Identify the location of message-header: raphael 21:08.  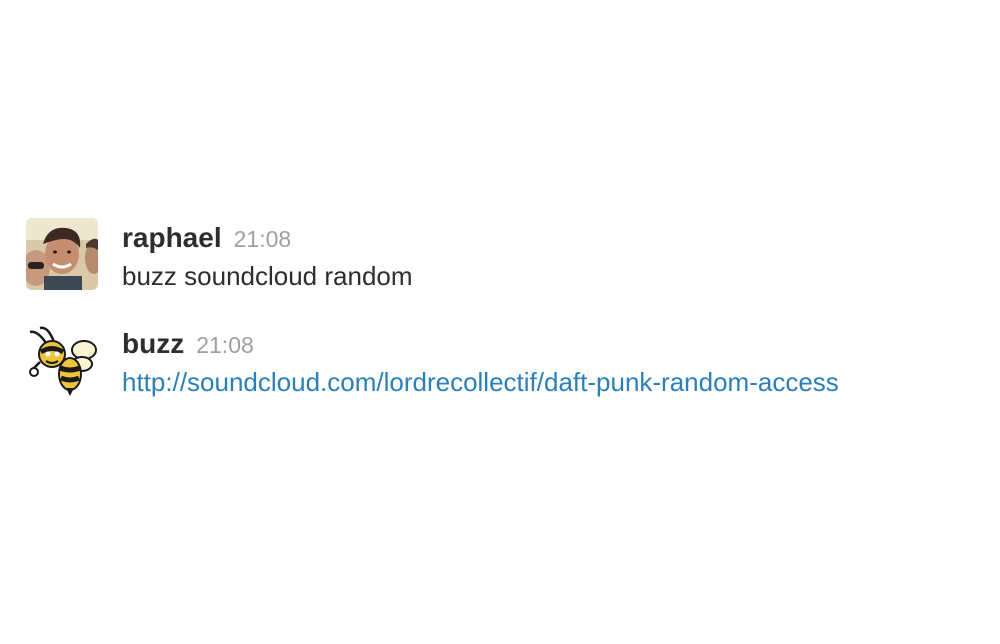
(552, 238).